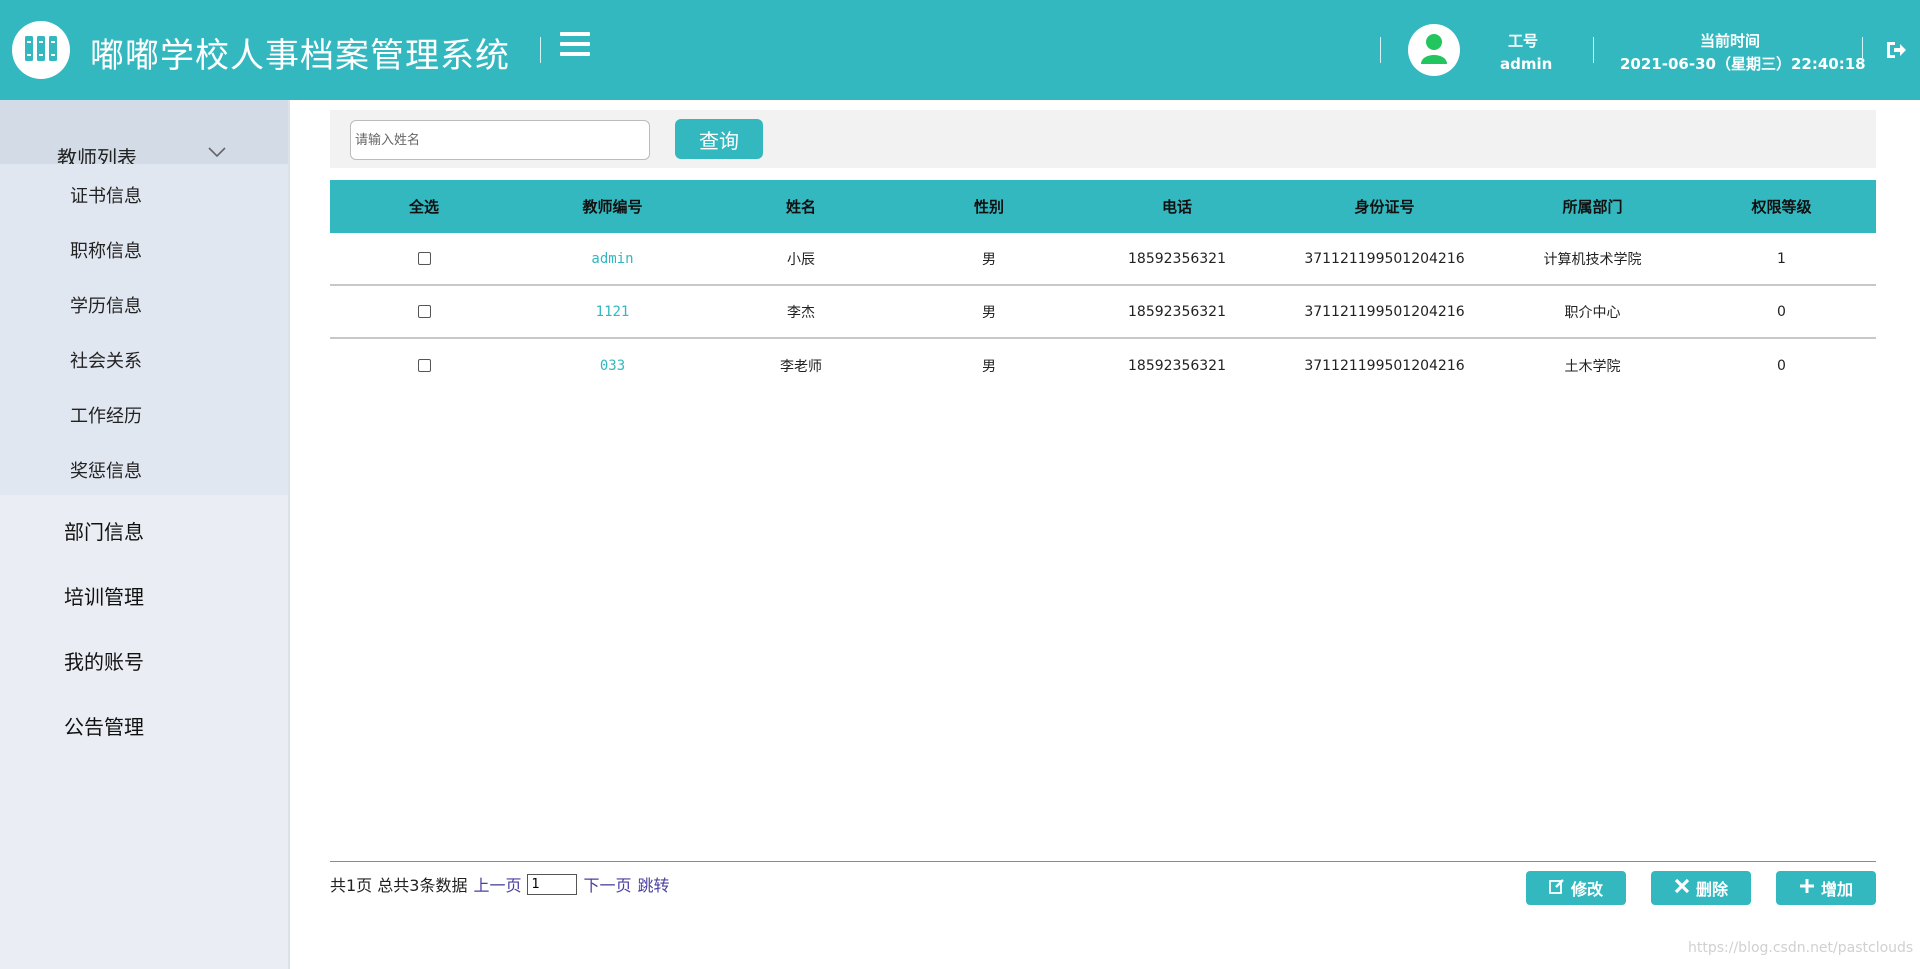  I want to click on page-number-input, so click(552, 884).